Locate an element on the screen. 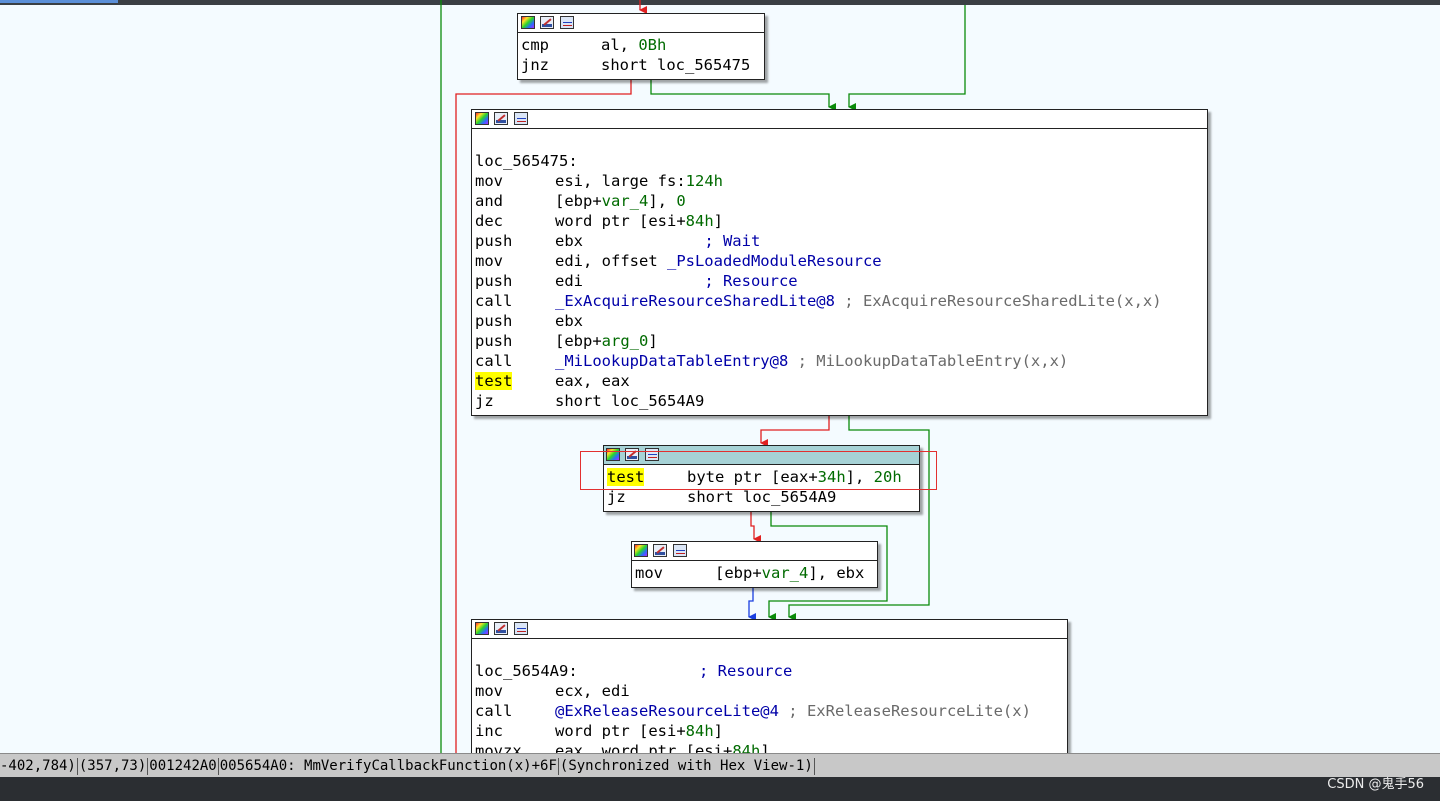 This screenshot has height=801, width=1440. instruction-line: loc_565475: is located at coordinates (841, 161).